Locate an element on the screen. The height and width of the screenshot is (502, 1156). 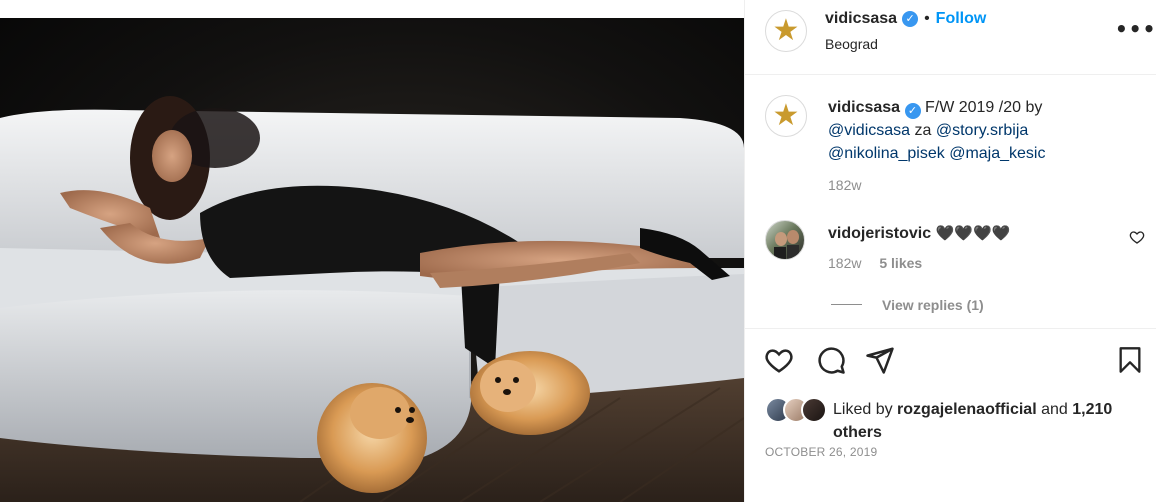
commenter-avatar is located at coordinates (785, 240).